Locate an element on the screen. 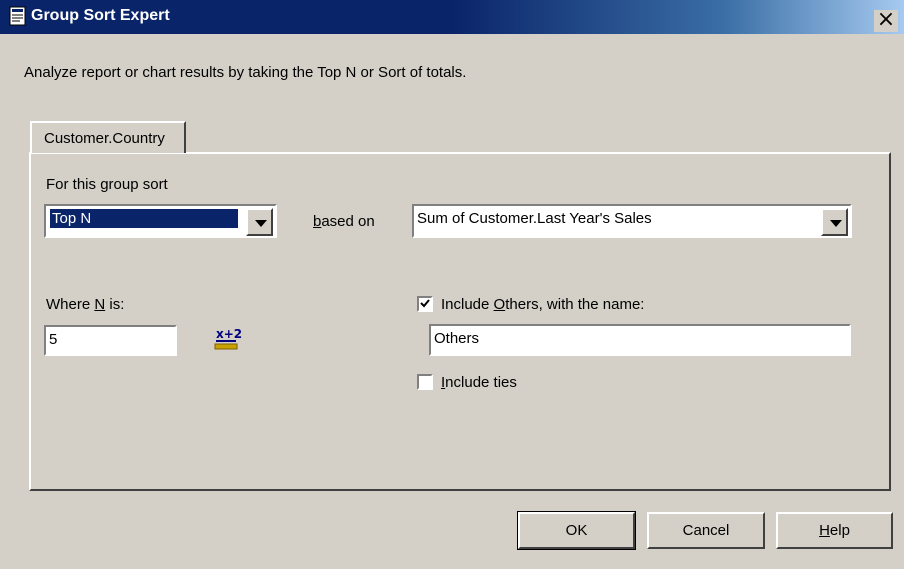 This screenshot has width=904, height=569. cancel-button-label: Cancel is located at coordinates (706, 530).